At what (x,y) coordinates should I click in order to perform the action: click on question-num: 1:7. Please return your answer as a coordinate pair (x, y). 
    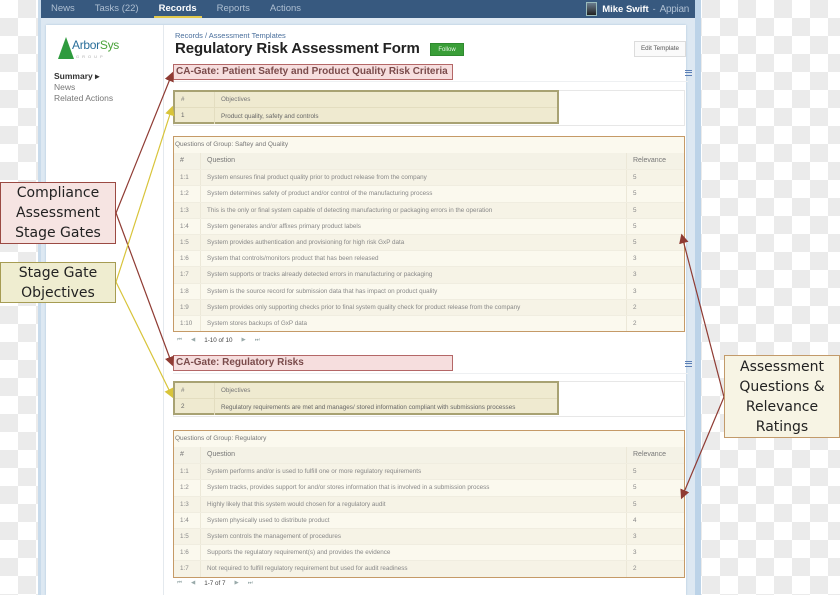
    Looking at the image, I should click on (187, 275).